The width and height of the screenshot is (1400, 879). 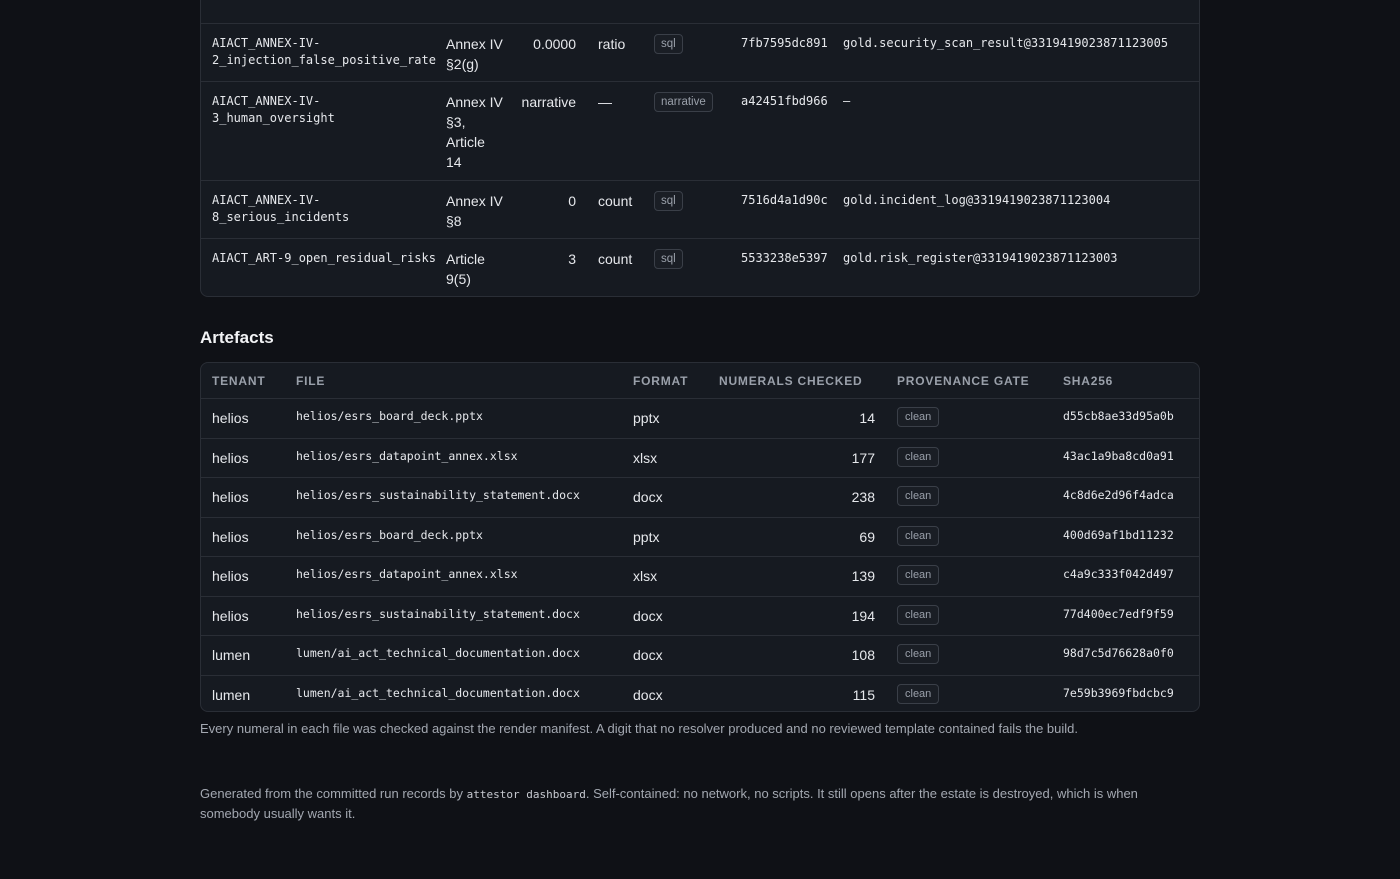 I want to click on sha256-cell: 4c8d6e2d96f4adca, so click(x=1118, y=495).